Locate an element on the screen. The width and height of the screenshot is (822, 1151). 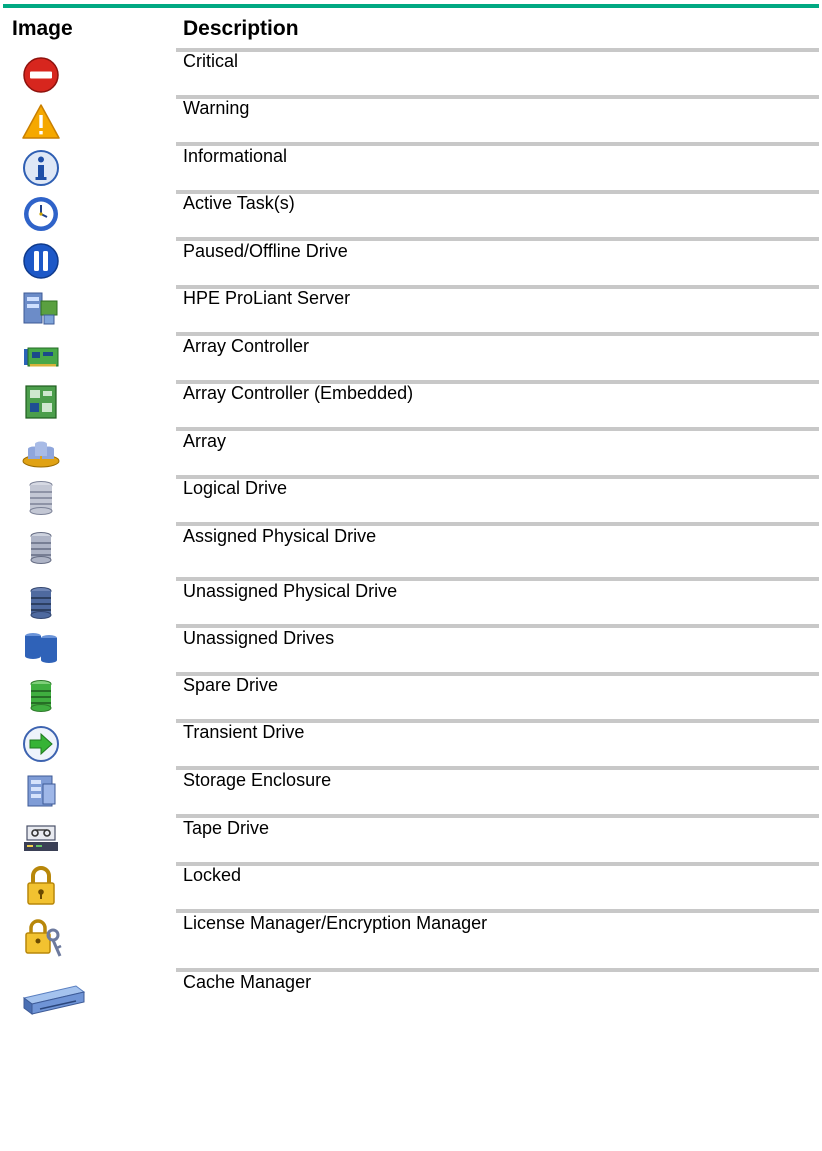
row-description: Array Controller (Embedded) is located at coordinates (298, 393).